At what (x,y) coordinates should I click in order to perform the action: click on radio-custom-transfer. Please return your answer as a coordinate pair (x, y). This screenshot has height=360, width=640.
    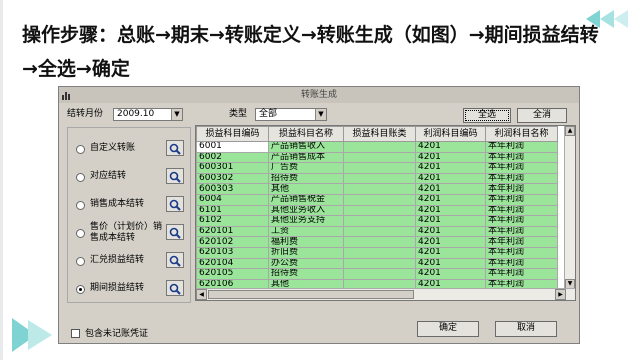
    Looking at the image, I should click on (80, 149).